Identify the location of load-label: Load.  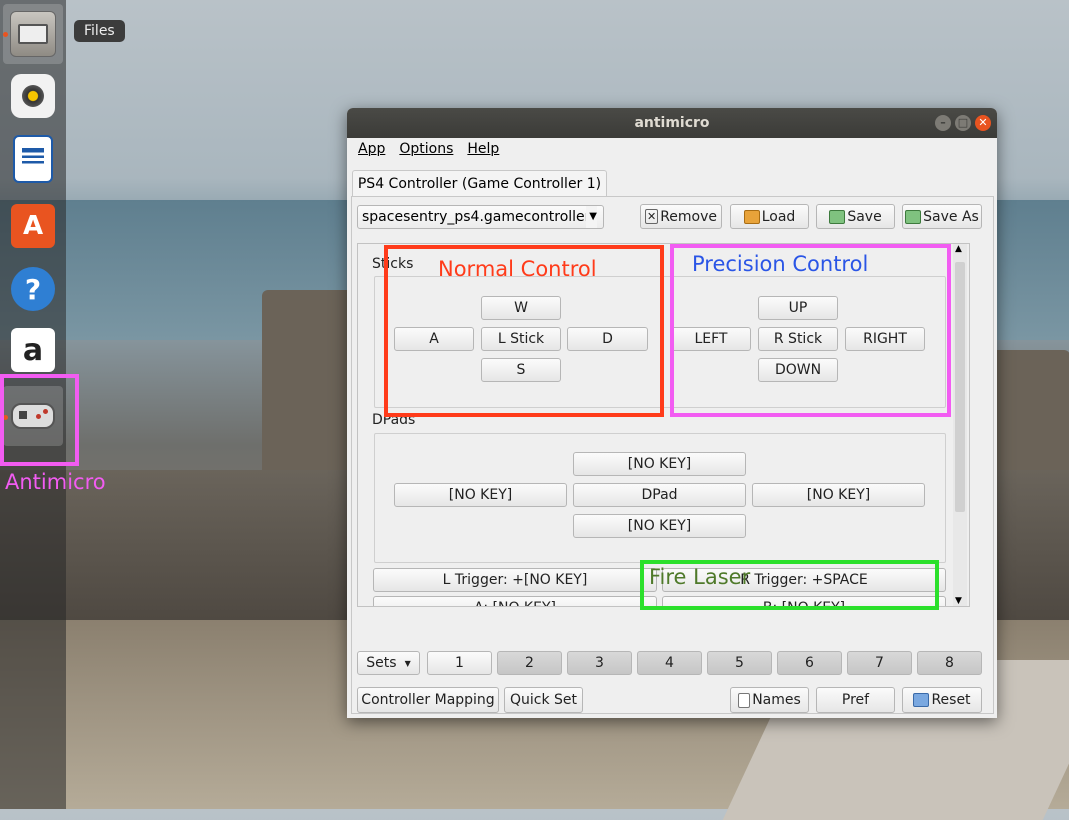
(778, 216).